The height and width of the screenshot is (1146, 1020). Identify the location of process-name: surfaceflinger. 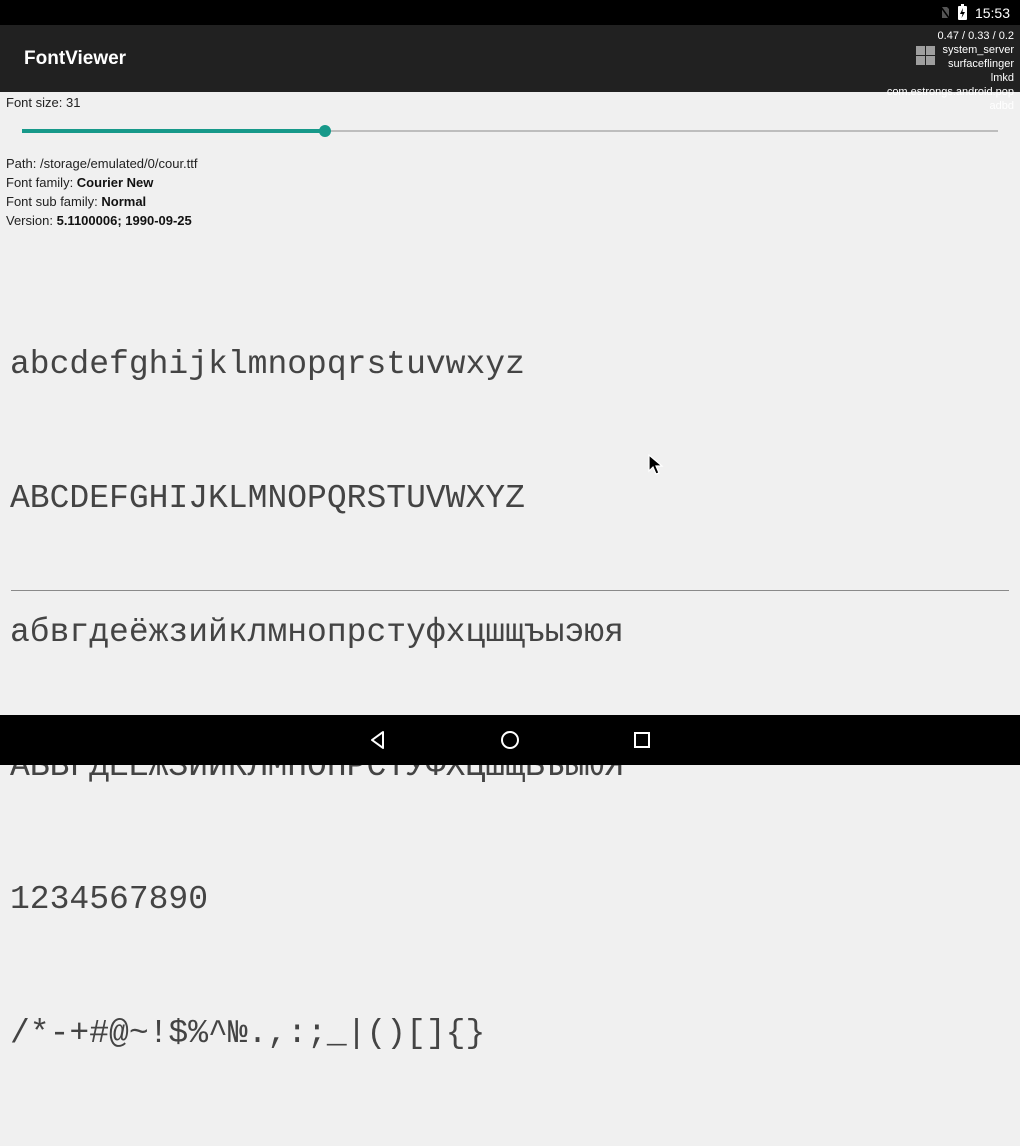
(980, 64).